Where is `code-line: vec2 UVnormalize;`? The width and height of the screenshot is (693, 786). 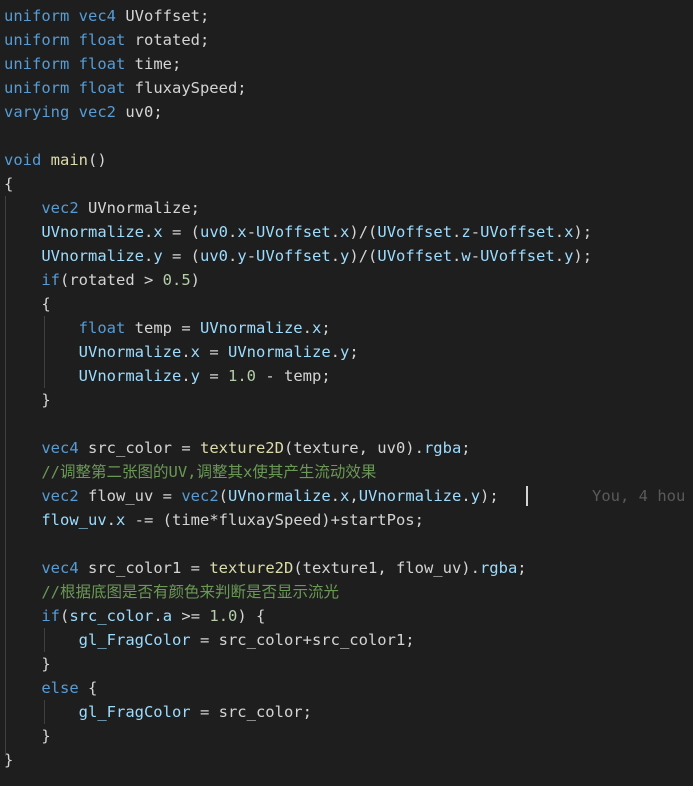 code-line: vec2 UVnormalize; is located at coordinates (102, 208).